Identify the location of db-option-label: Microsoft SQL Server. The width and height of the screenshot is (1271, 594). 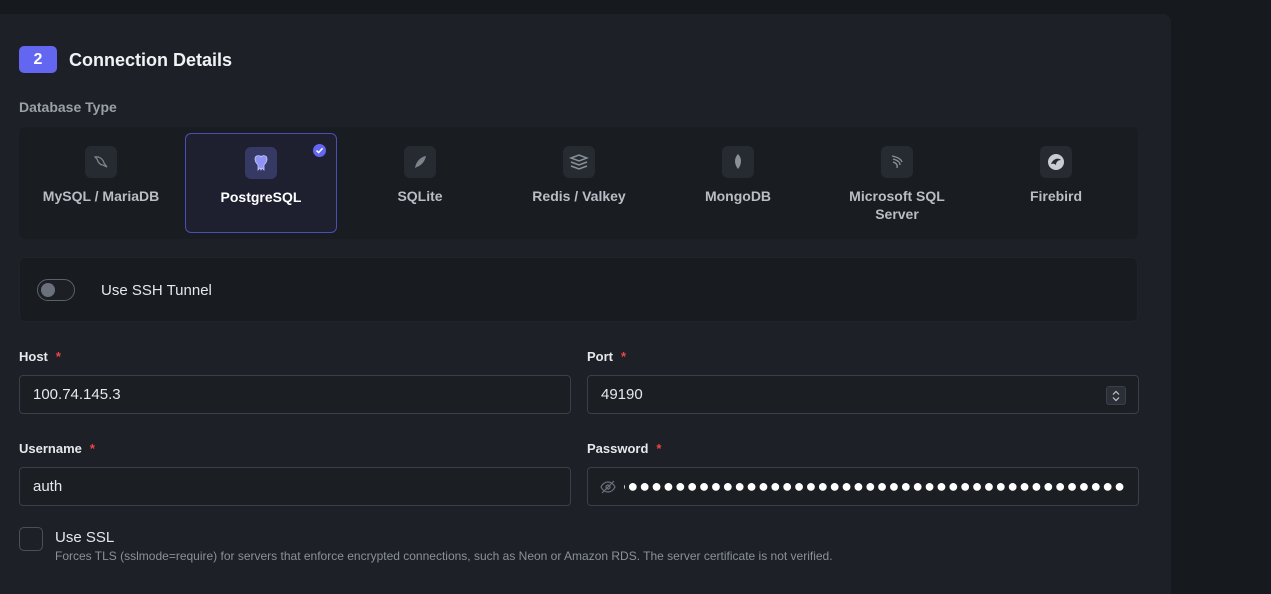
(897, 205).